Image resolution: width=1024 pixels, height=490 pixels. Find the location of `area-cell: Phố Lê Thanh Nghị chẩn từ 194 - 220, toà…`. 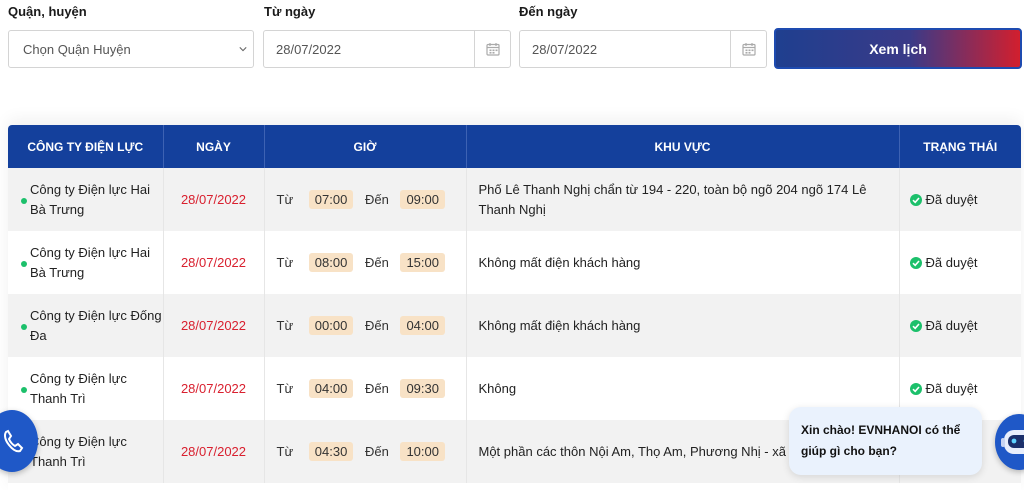

area-cell: Phố Lê Thanh Nghị chẩn từ 194 - 220, toà… is located at coordinates (683, 199).